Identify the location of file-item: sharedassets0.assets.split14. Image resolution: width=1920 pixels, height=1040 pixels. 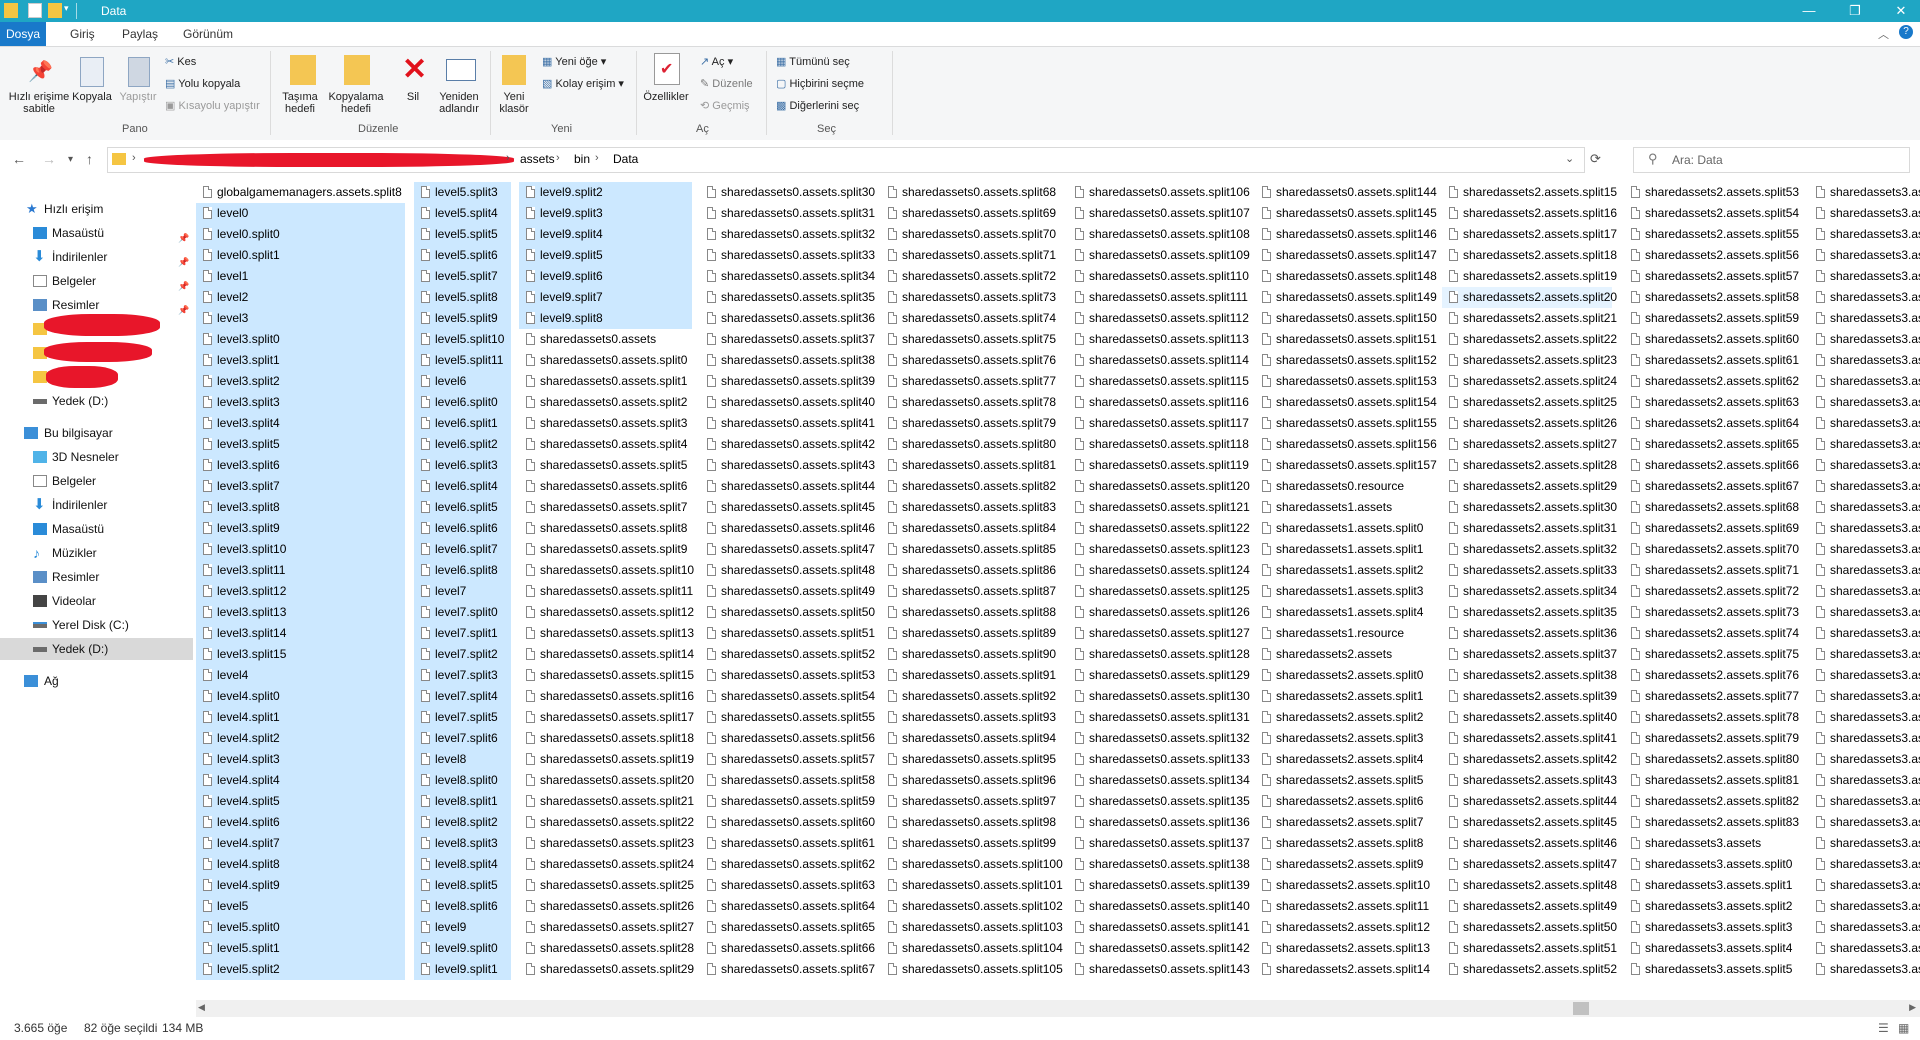
(606, 654).